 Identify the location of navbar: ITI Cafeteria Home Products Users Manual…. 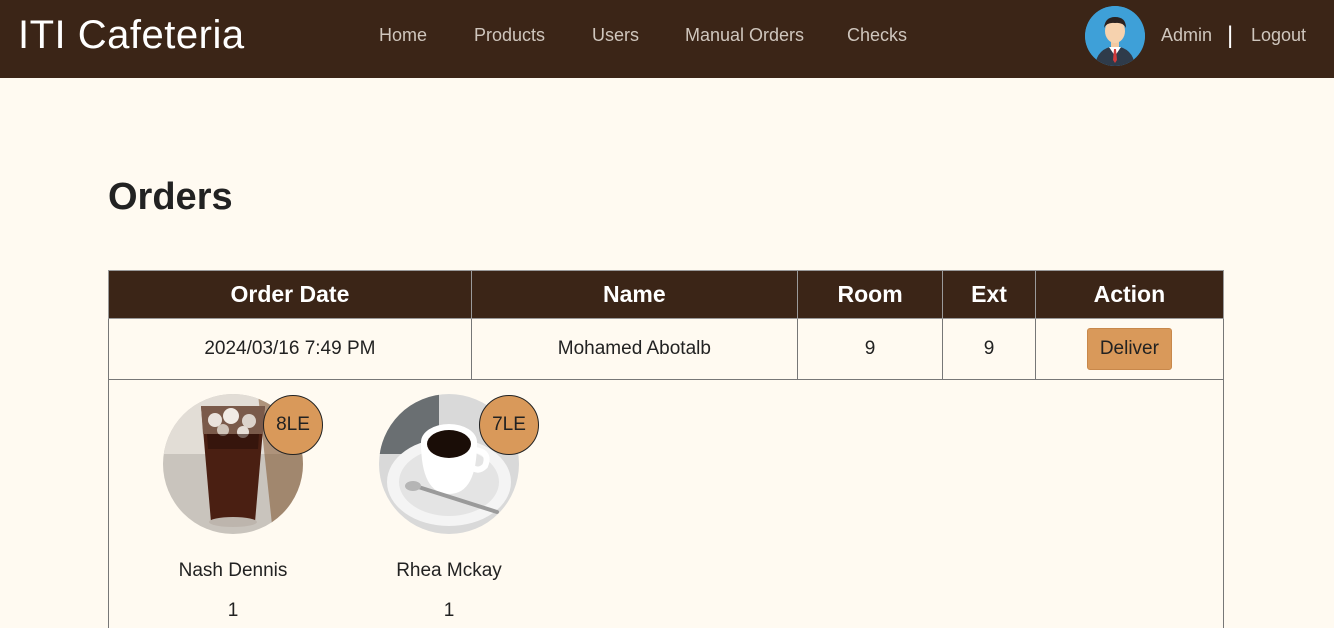
(667, 39).